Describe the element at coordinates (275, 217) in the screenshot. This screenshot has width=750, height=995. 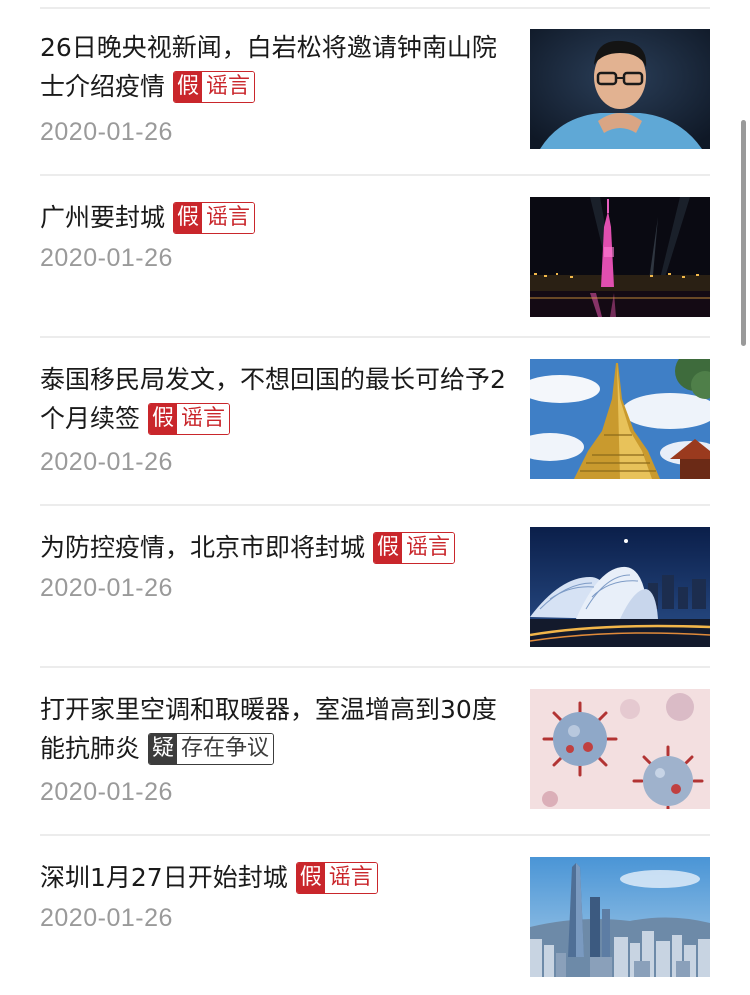
I see `article-title: 广州要封城假谣言` at that location.